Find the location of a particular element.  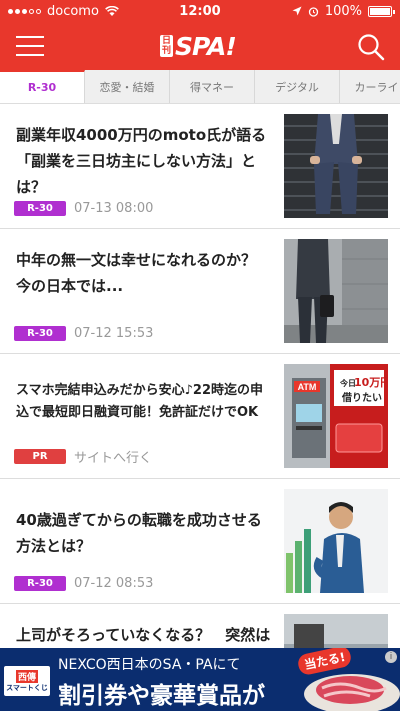

alarm-icon is located at coordinates (313, 11).